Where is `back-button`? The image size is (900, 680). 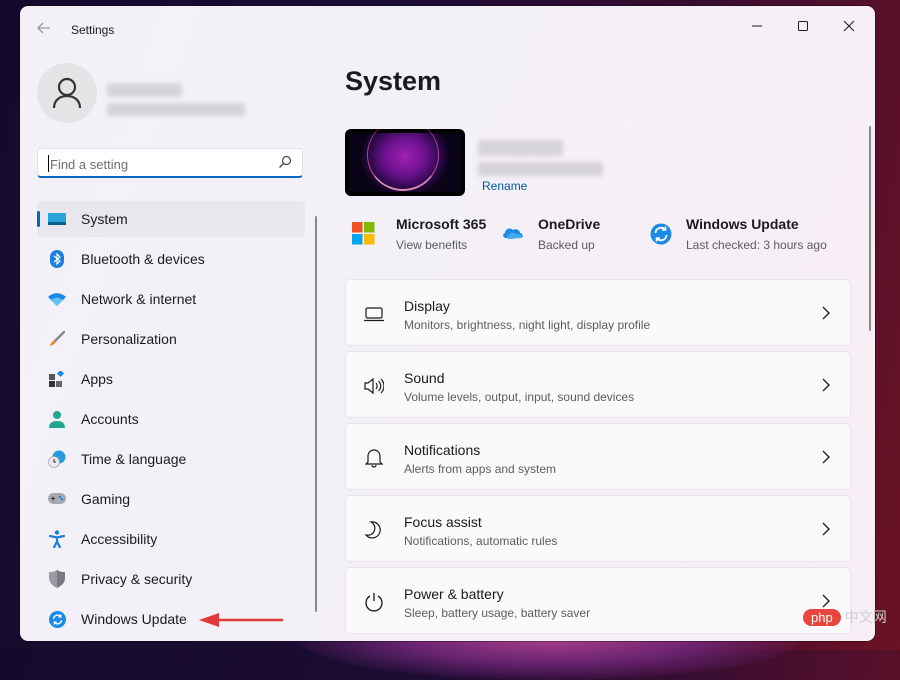
back-button is located at coordinates (46, 30).